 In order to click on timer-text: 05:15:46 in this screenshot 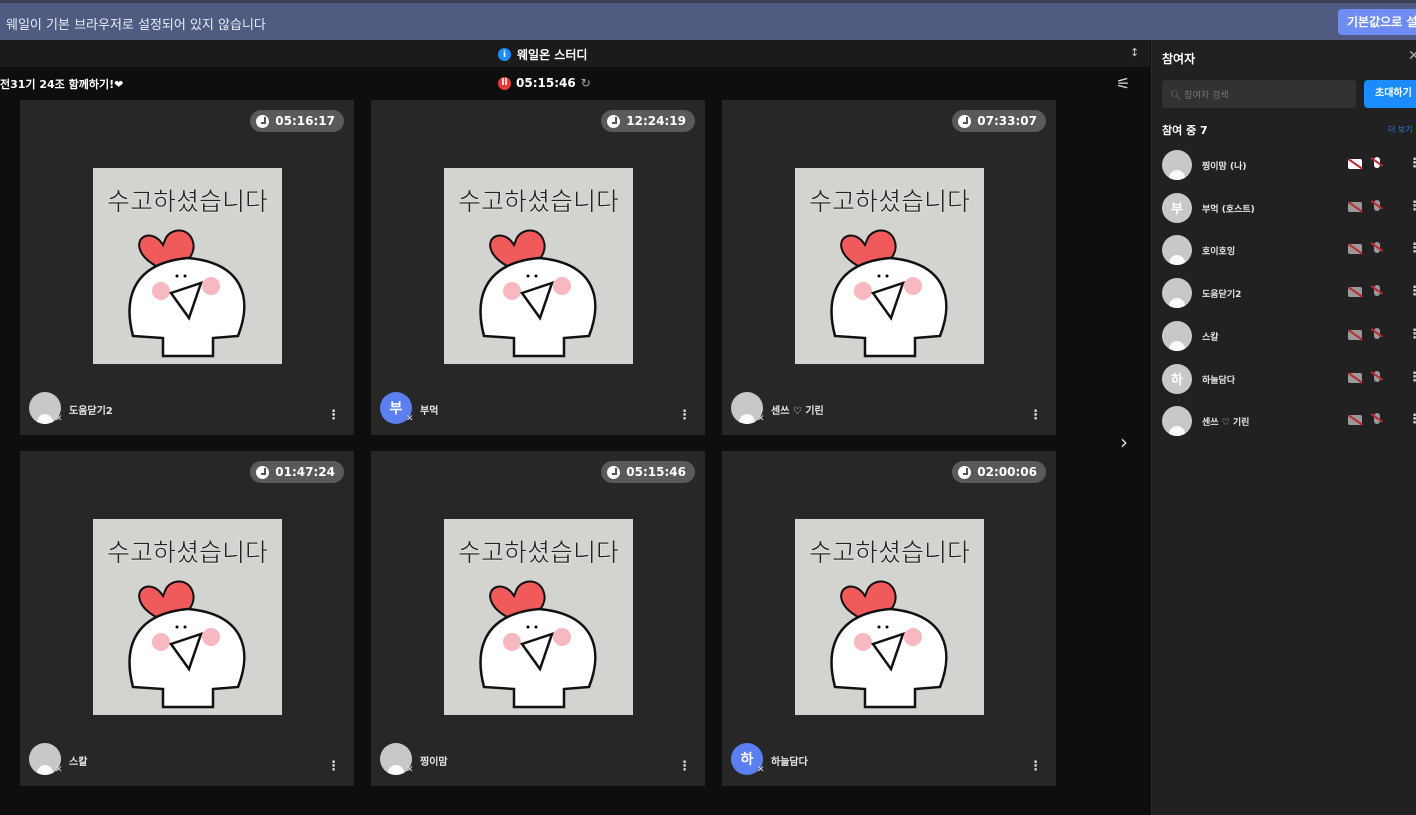, I will do `click(546, 83)`.